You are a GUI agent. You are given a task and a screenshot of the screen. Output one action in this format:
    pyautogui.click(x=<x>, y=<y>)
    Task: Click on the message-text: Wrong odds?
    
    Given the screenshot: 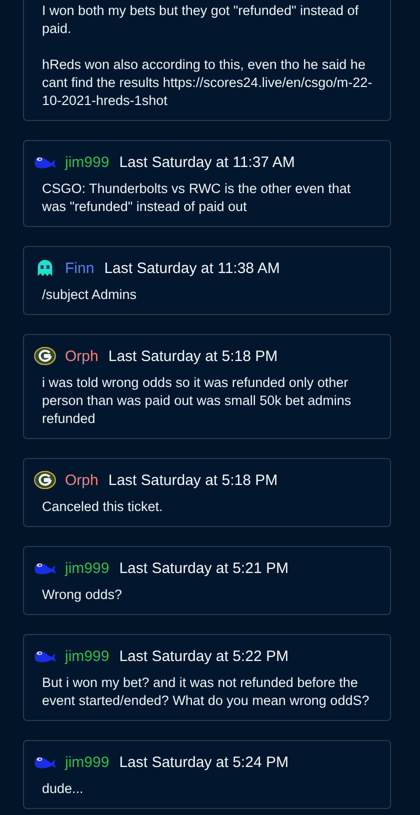 What is the action you would take?
    pyautogui.click(x=83, y=595)
    